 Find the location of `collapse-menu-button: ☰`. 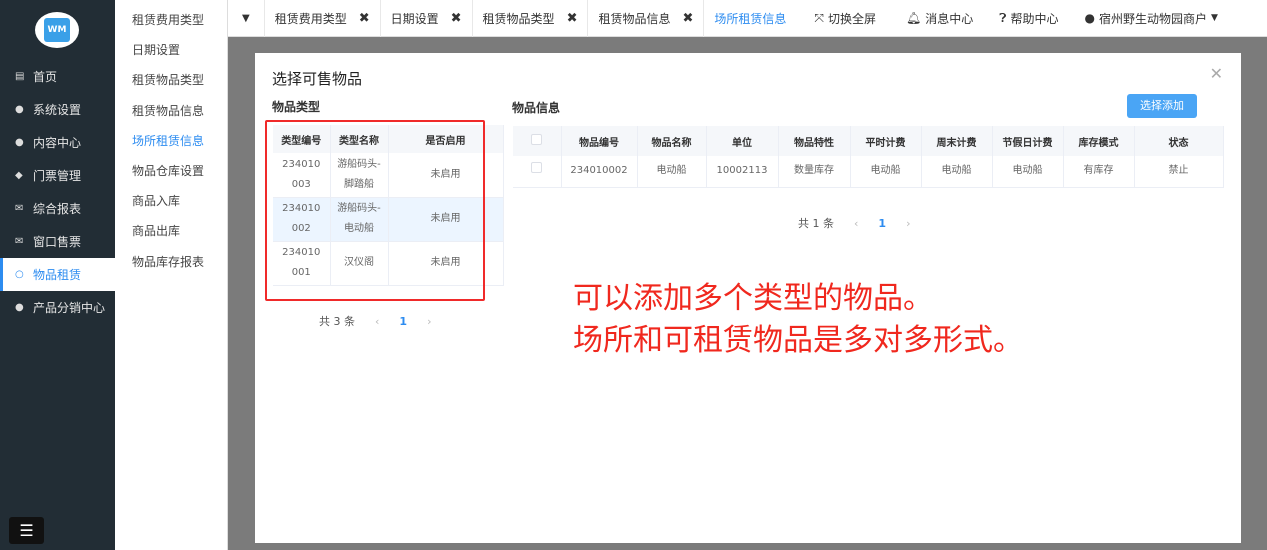

collapse-menu-button: ☰ is located at coordinates (26, 530).